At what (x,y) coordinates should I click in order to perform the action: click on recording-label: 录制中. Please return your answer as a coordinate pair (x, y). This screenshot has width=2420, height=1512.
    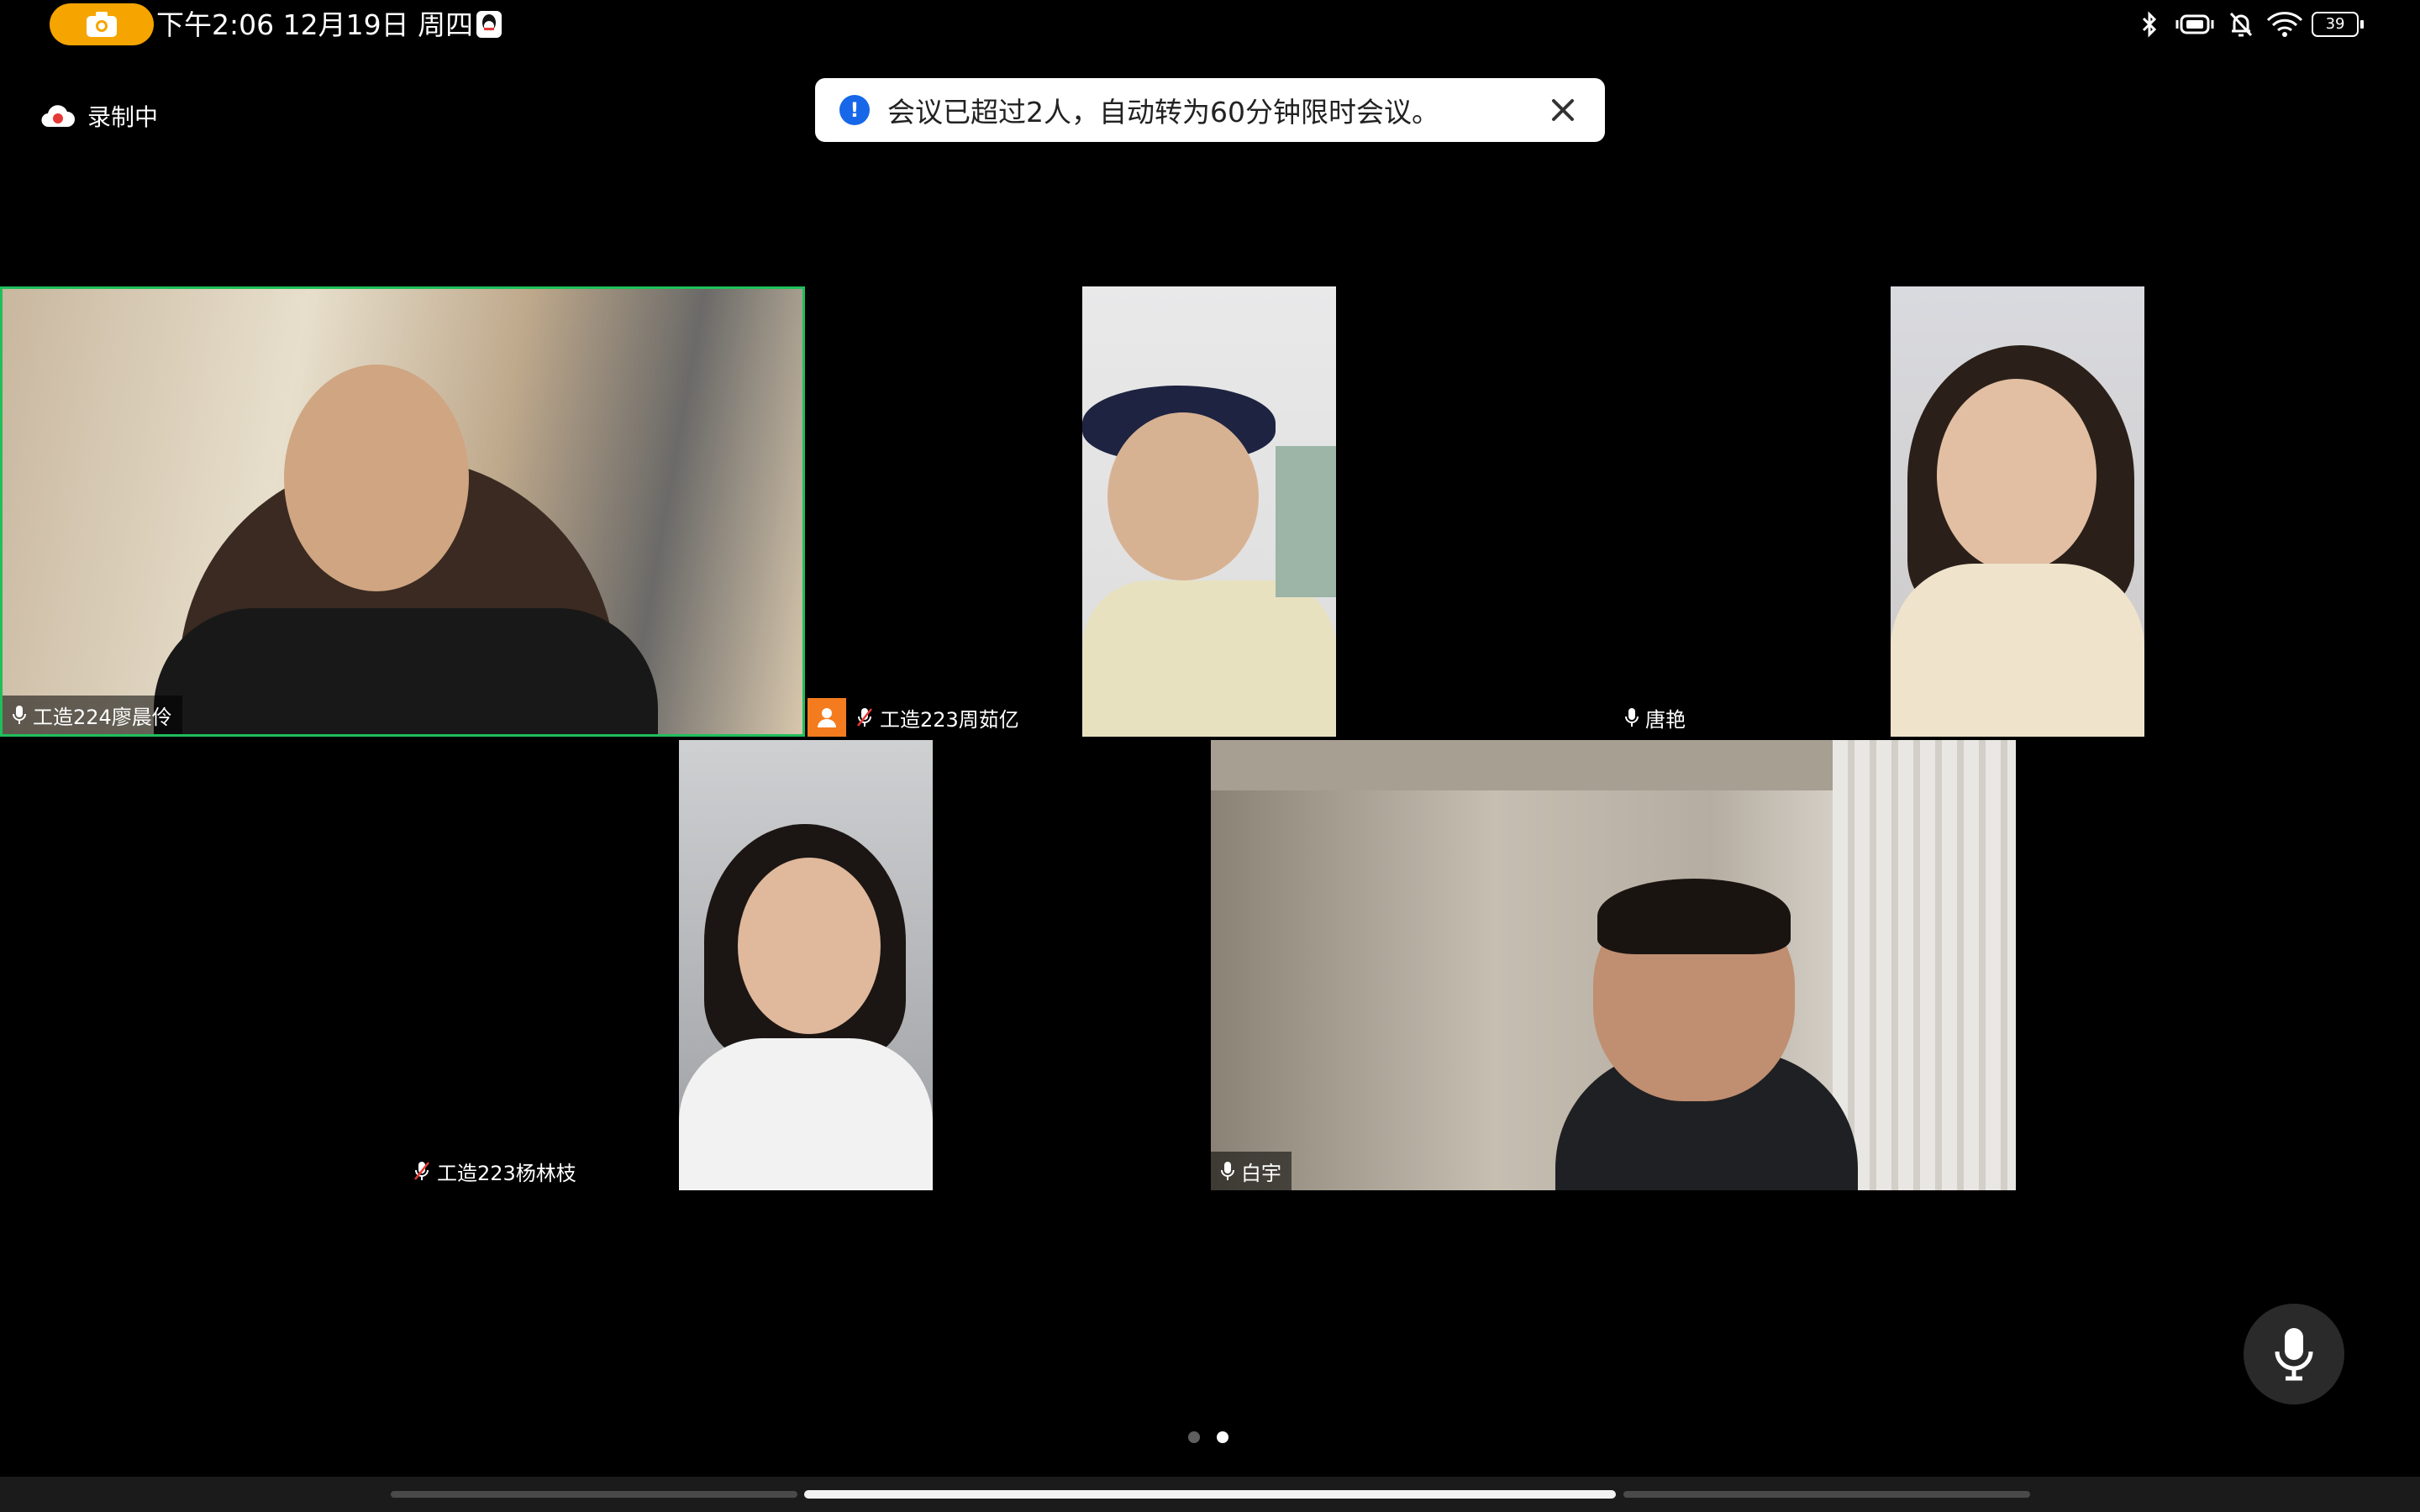
    Looking at the image, I should click on (123, 117).